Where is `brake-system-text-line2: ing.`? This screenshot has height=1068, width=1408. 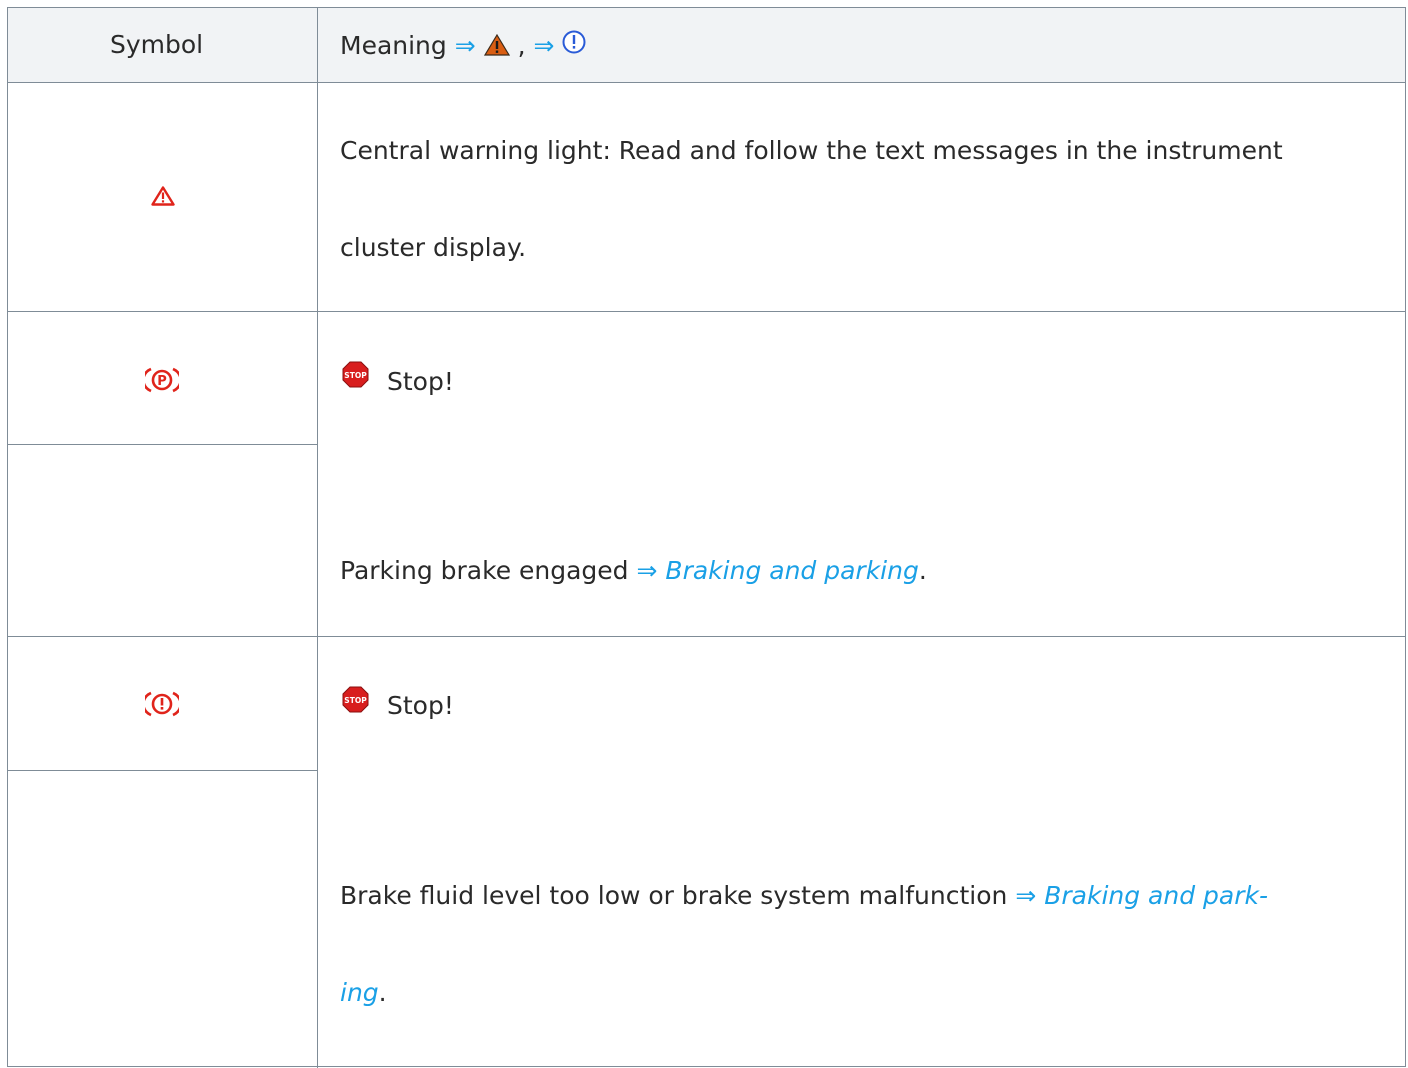 brake-system-text-line2: ing. is located at coordinates (363, 993).